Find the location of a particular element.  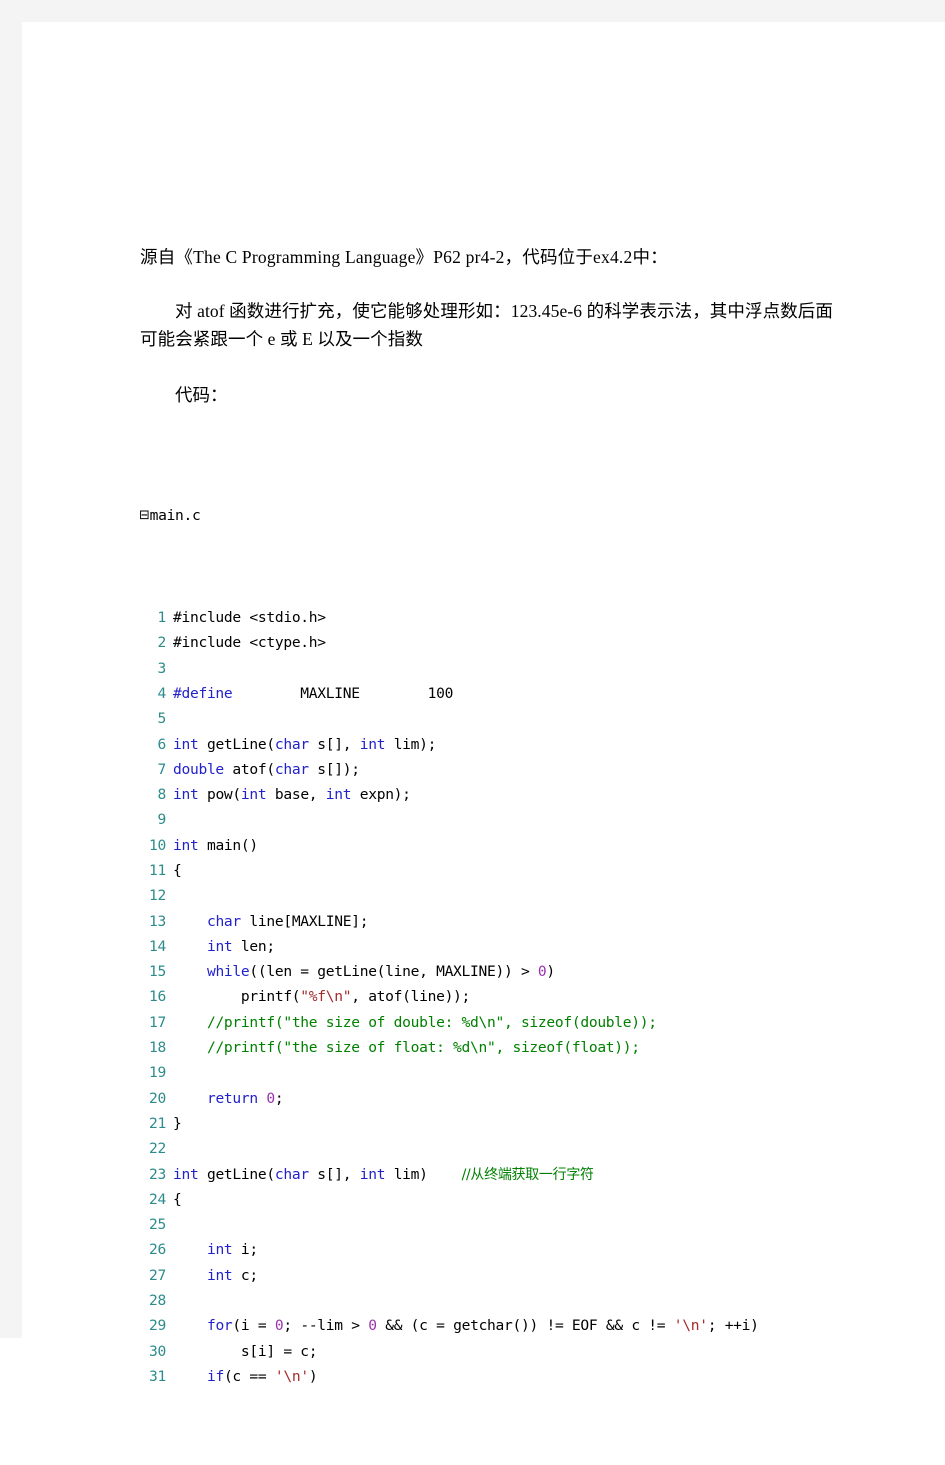

code-line-number: 17 is located at coordinates (157, 1022).